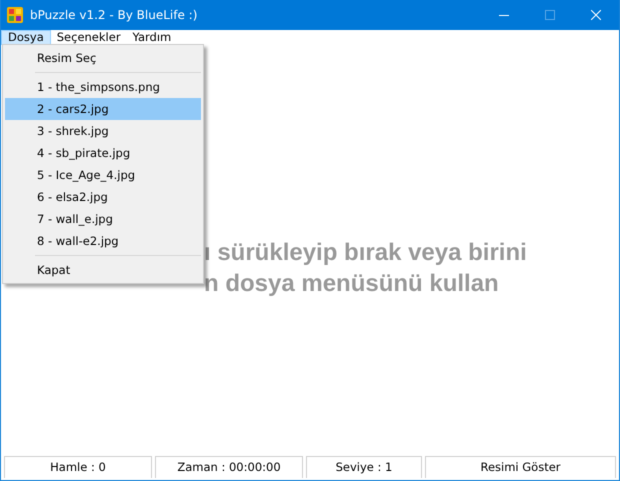 This screenshot has width=620, height=481. I want to click on menu-option: Kapat, so click(103, 270).